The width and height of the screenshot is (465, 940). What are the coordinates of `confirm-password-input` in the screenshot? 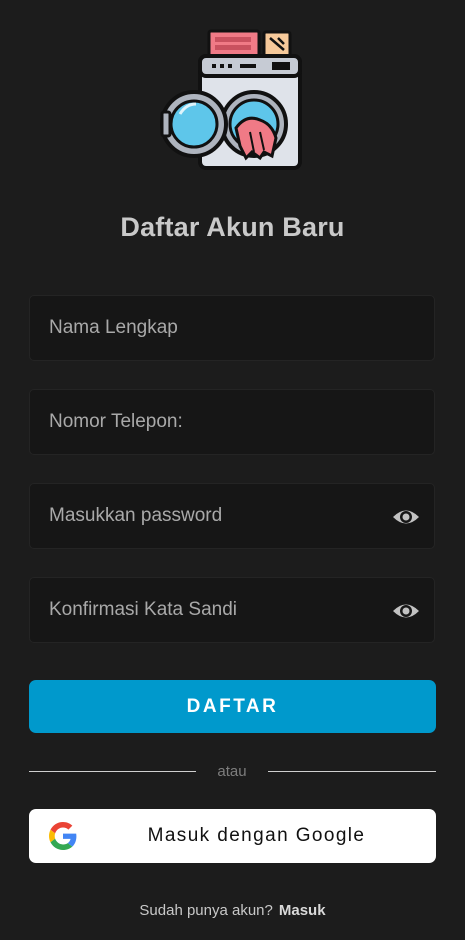 It's located at (232, 610).